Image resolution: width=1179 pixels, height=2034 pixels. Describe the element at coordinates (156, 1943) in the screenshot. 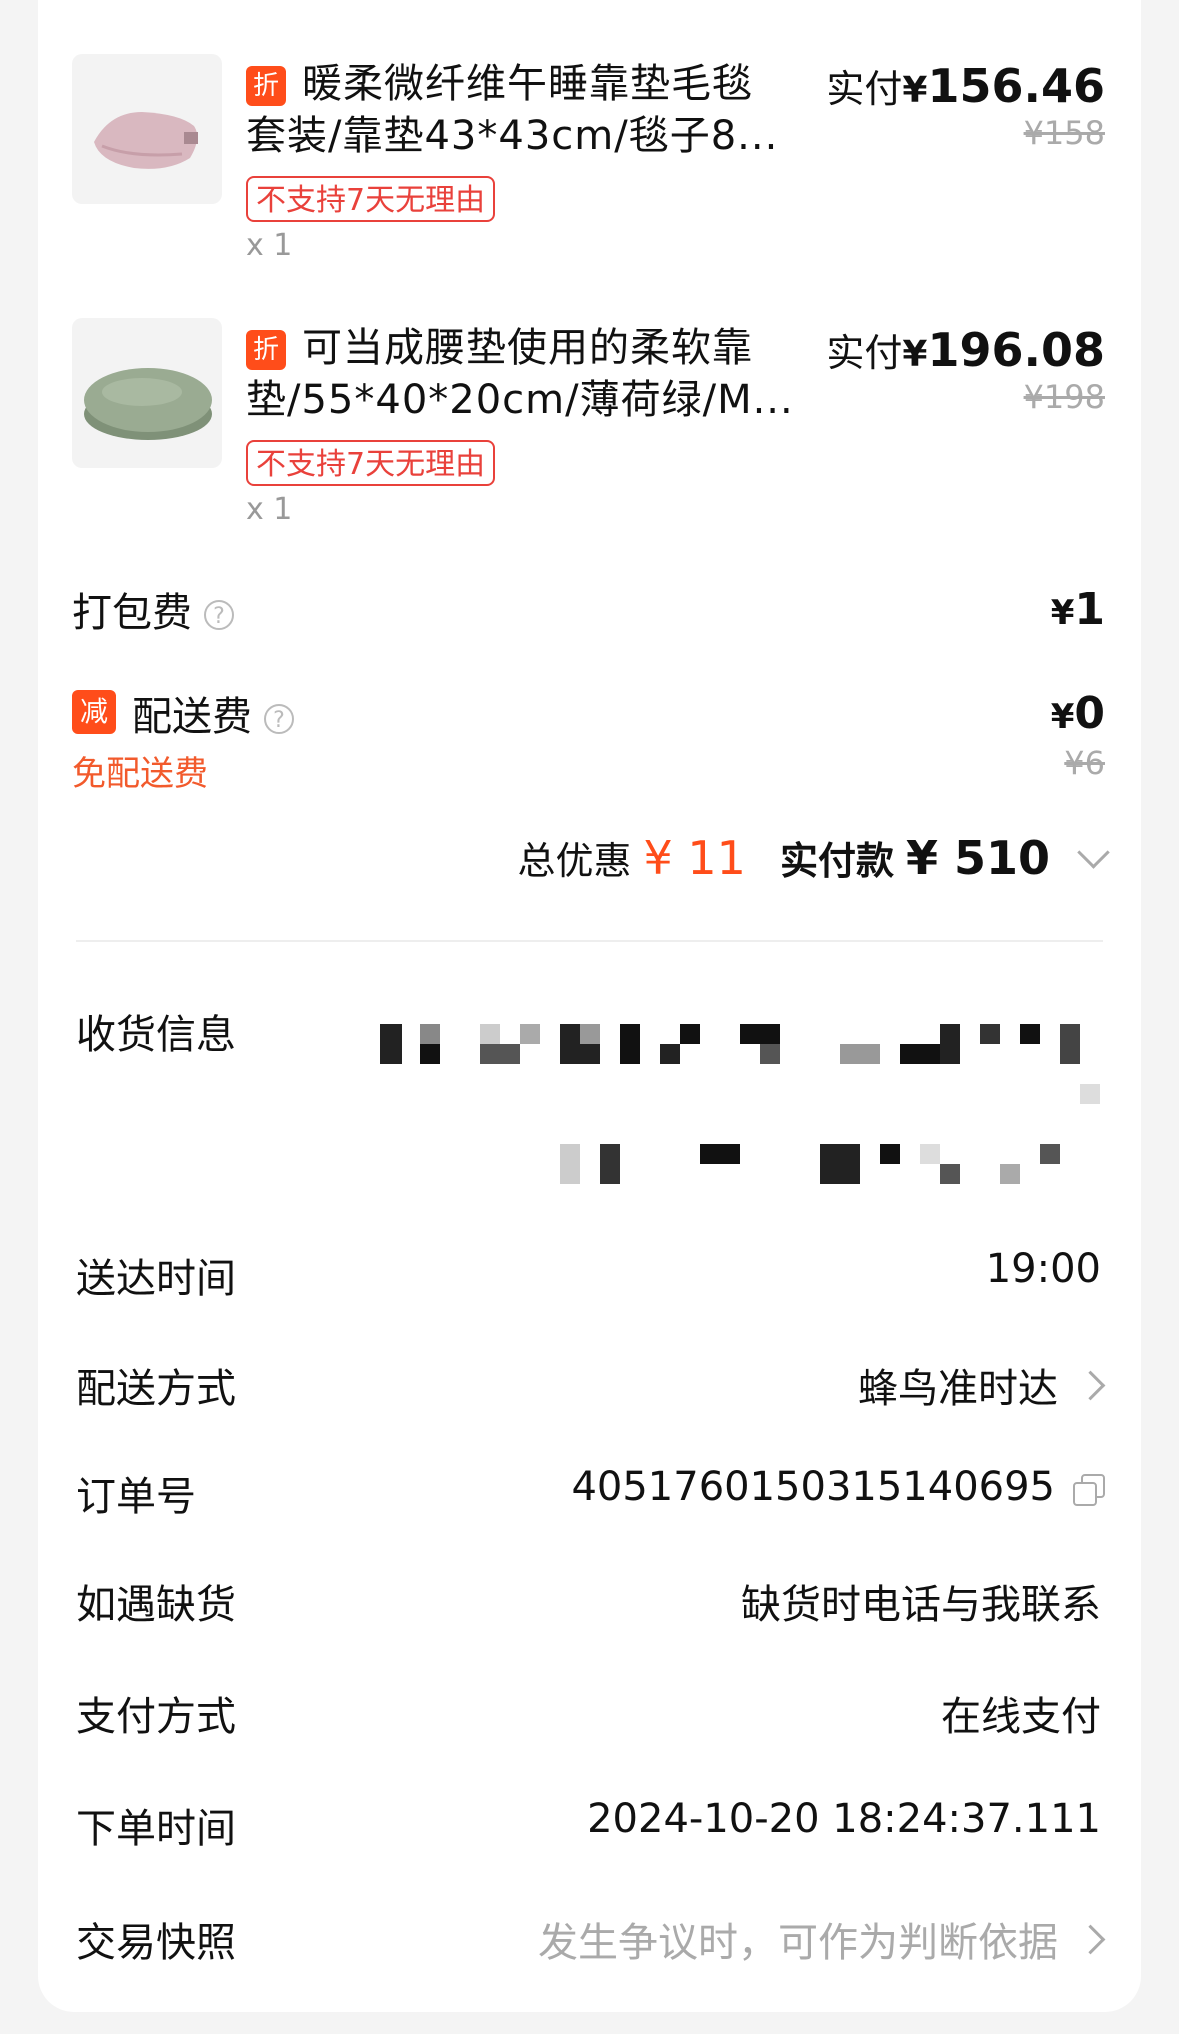

I see `snapshot-label: 交易快照` at that location.